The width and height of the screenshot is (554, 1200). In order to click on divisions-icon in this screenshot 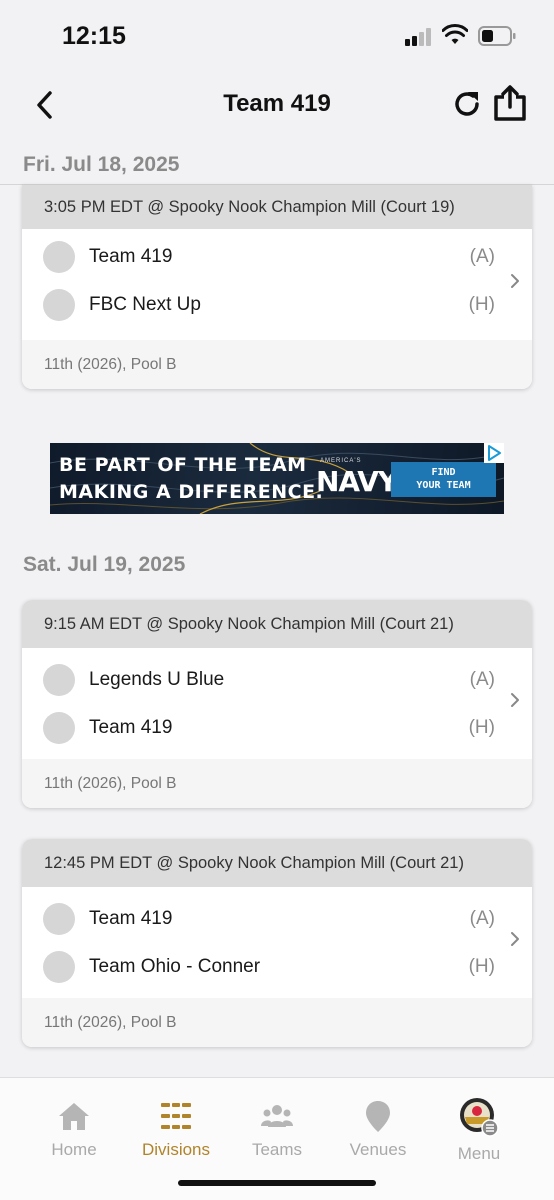, I will do `click(176, 1116)`.